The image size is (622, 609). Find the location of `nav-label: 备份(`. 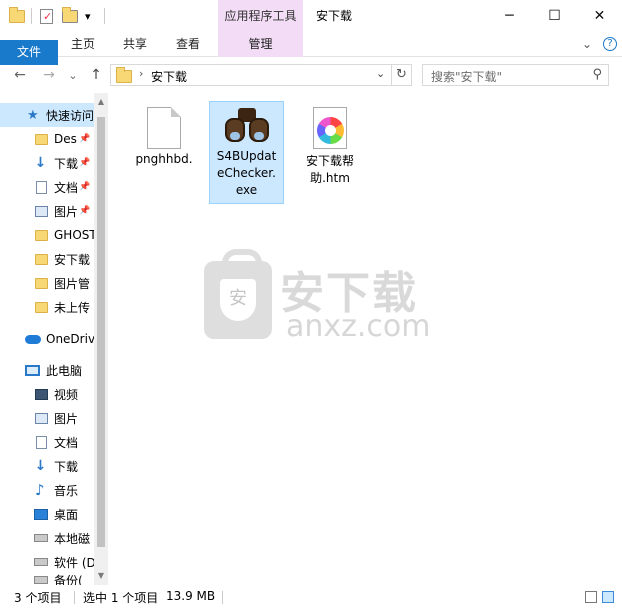

nav-label: 备份( is located at coordinates (68, 579).